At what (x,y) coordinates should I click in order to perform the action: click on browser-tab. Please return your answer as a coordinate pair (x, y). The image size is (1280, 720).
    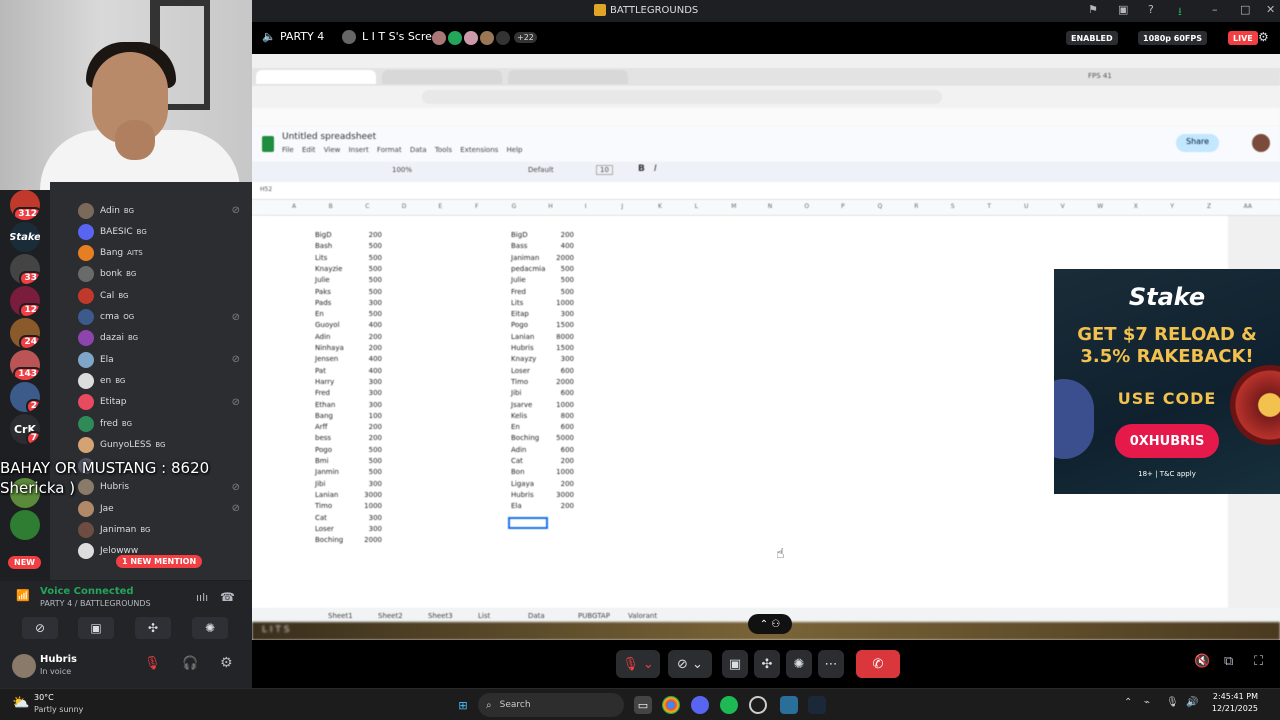
    Looking at the image, I should click on (442, 77).